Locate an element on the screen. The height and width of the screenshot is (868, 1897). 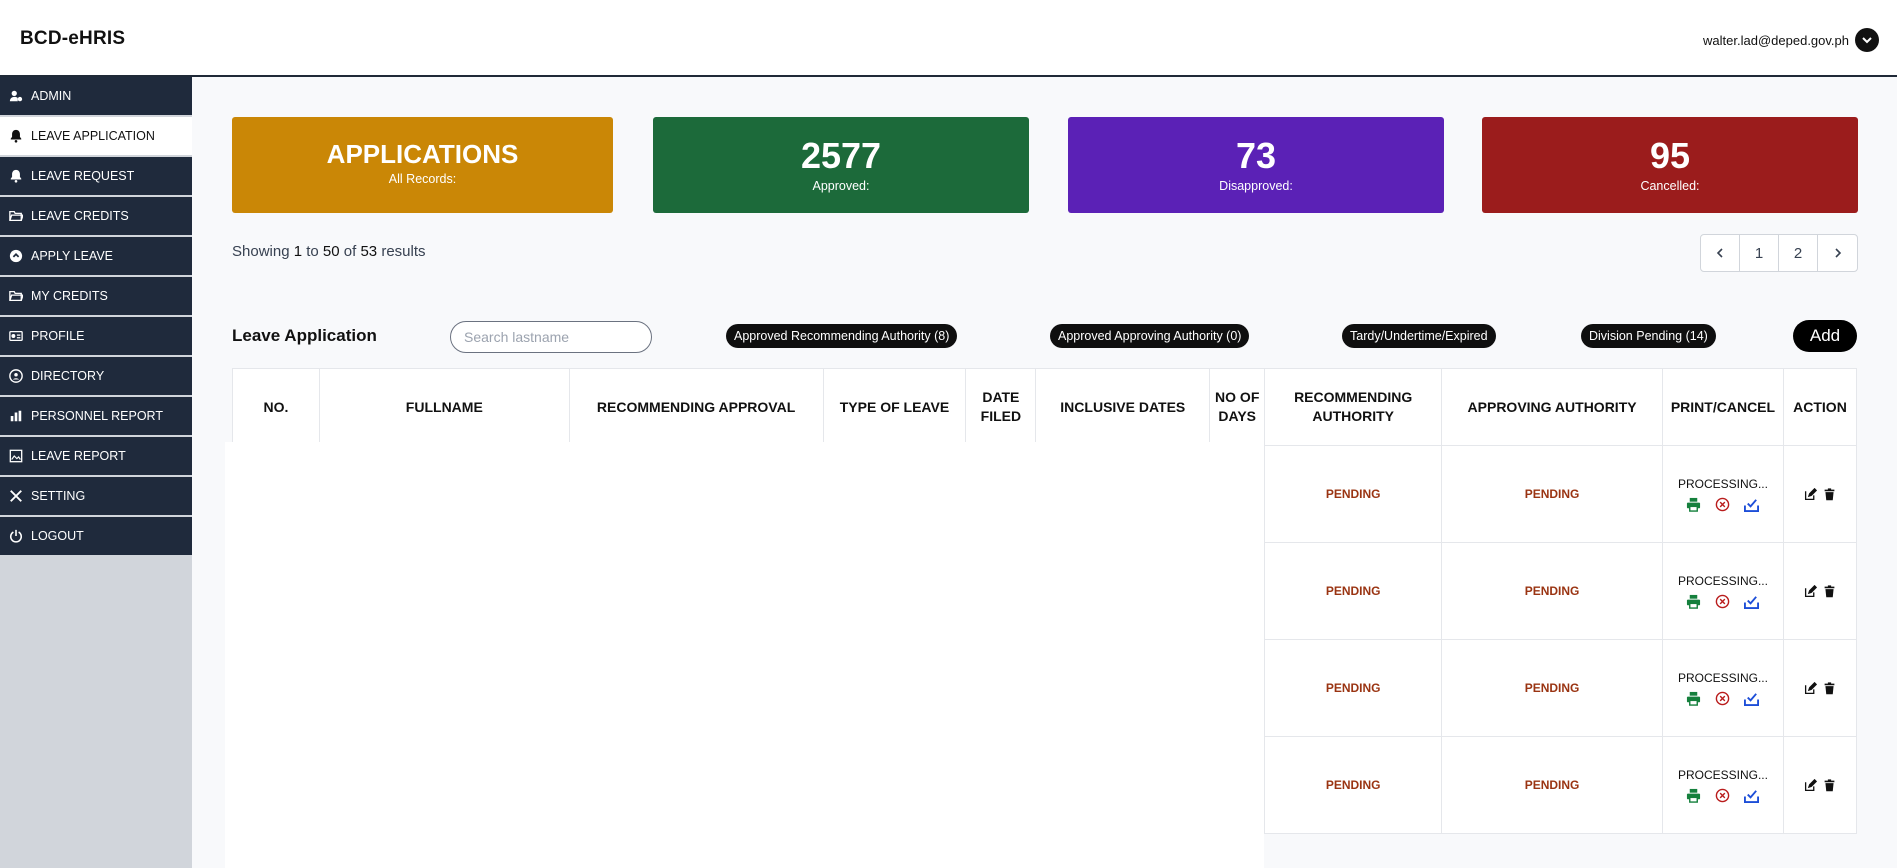
stat-card-cancelled: 95 Cancelled: is located at coordinates (1670, 165).